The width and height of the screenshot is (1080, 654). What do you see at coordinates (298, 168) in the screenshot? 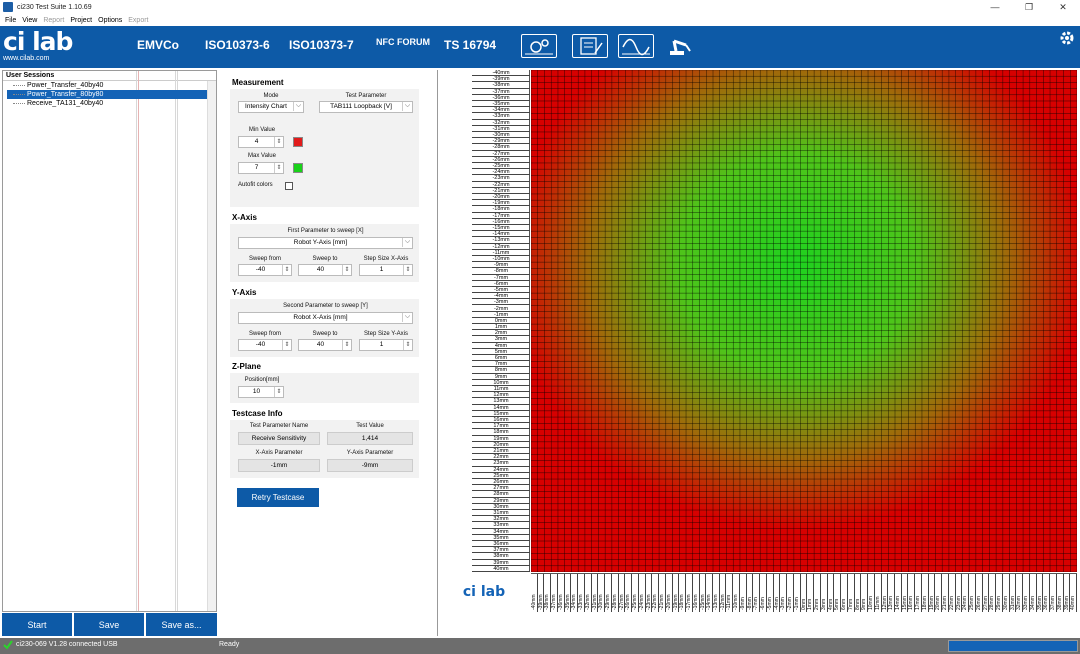
I see `max-color-swatch` at bounding box center [298, 168].